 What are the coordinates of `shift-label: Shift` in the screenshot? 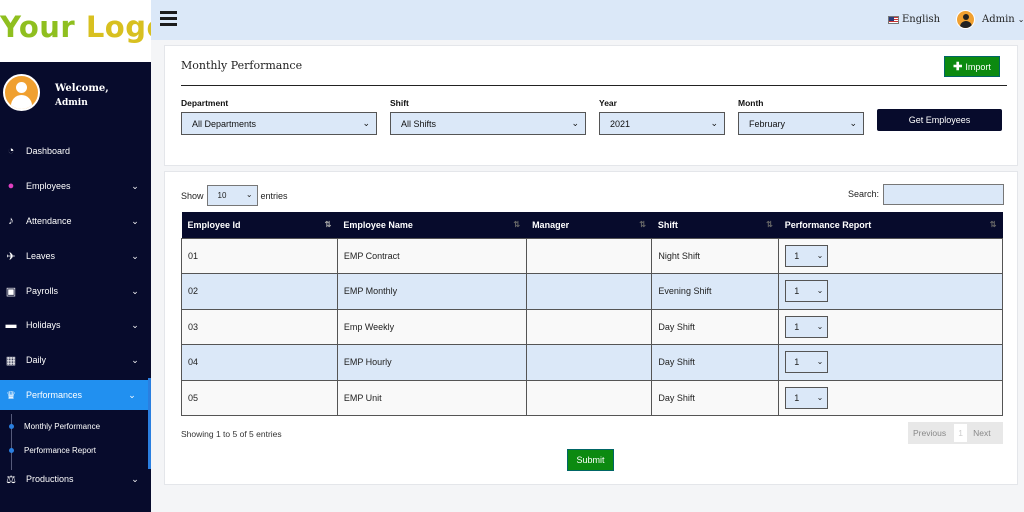 It's located at (399, 103).